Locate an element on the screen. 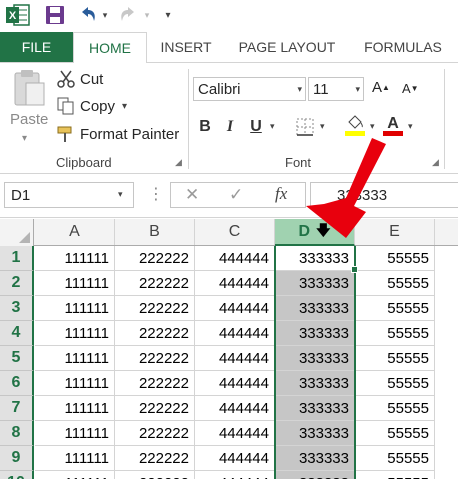 The width and height of the screenshot is (458, 479). paste-dropdown-icon: ▾ is located at coordinates (24, 138).